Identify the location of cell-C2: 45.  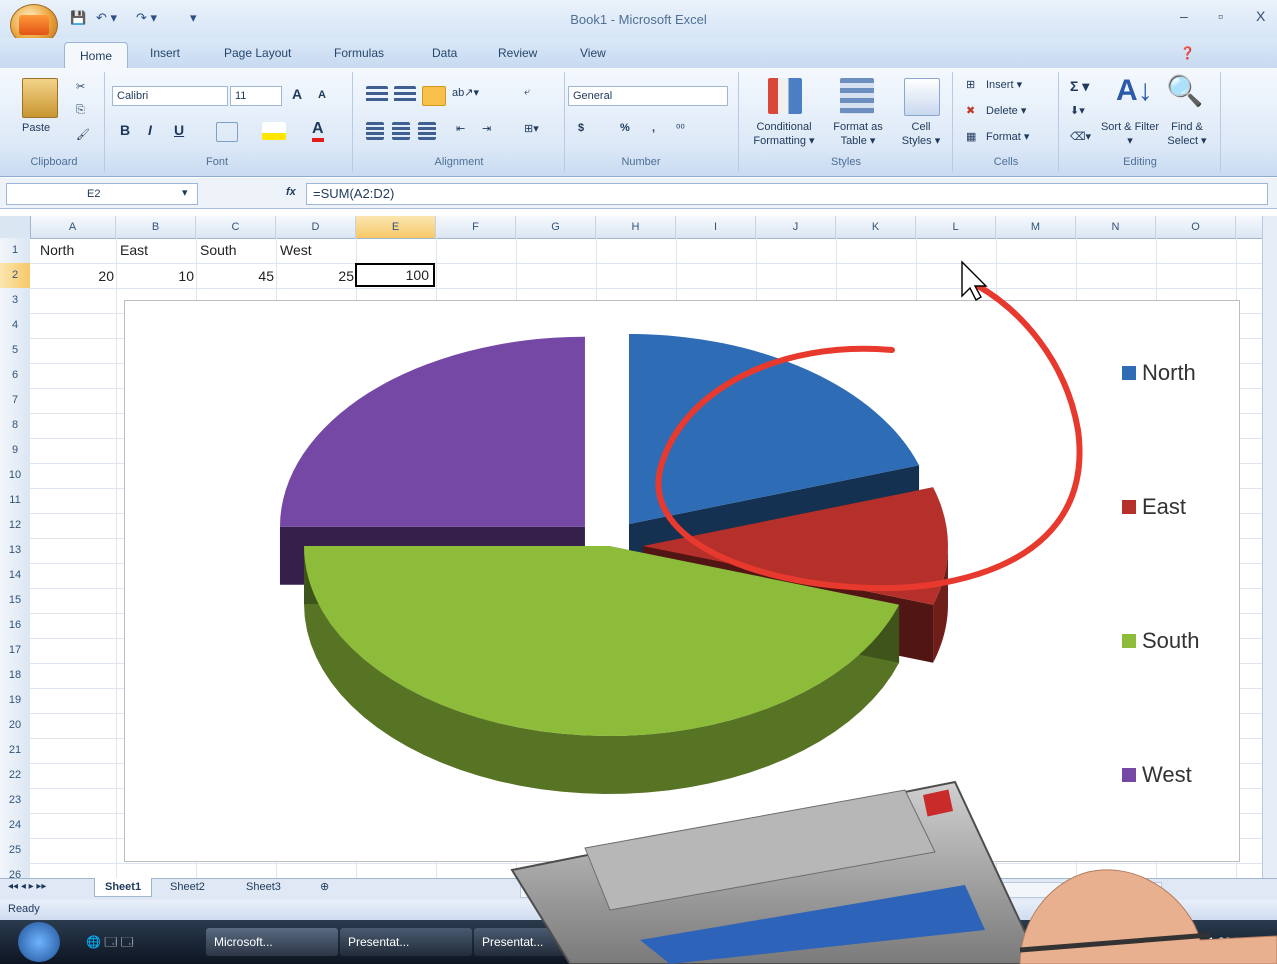
(235, 276).